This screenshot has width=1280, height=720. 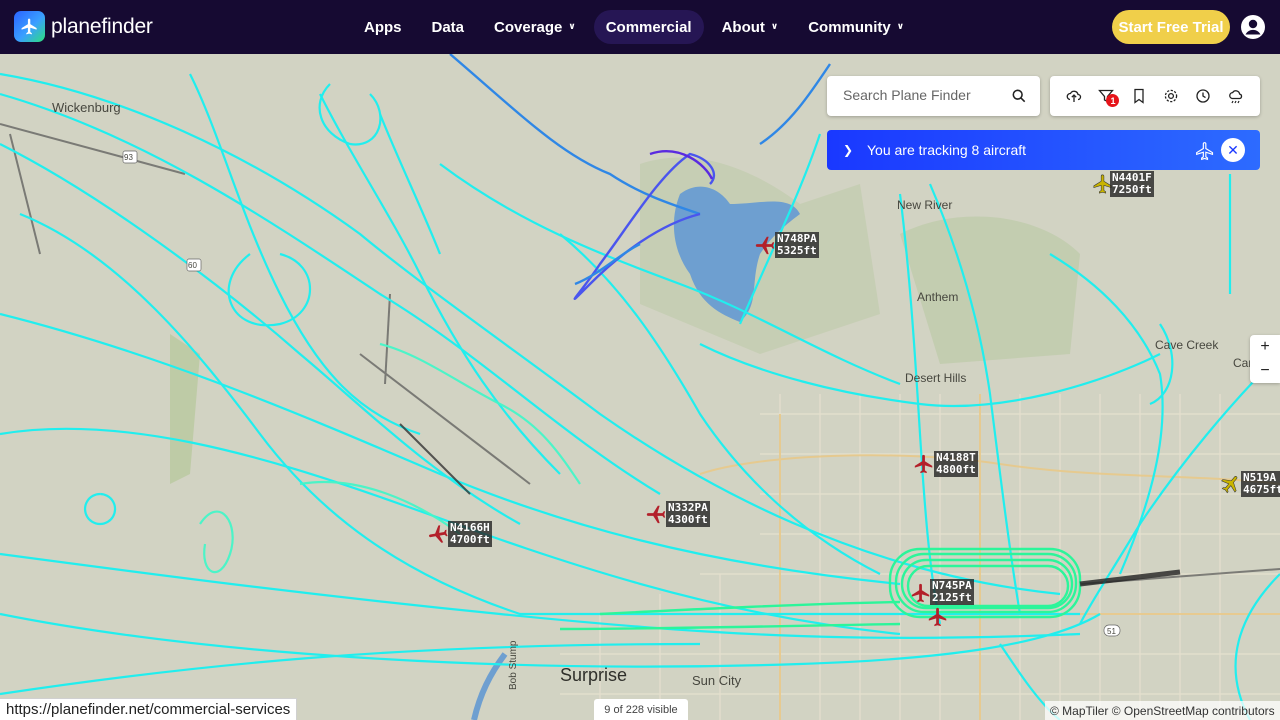 I want to click on filter-count-badge: 1, so click(x=1113, y=100).